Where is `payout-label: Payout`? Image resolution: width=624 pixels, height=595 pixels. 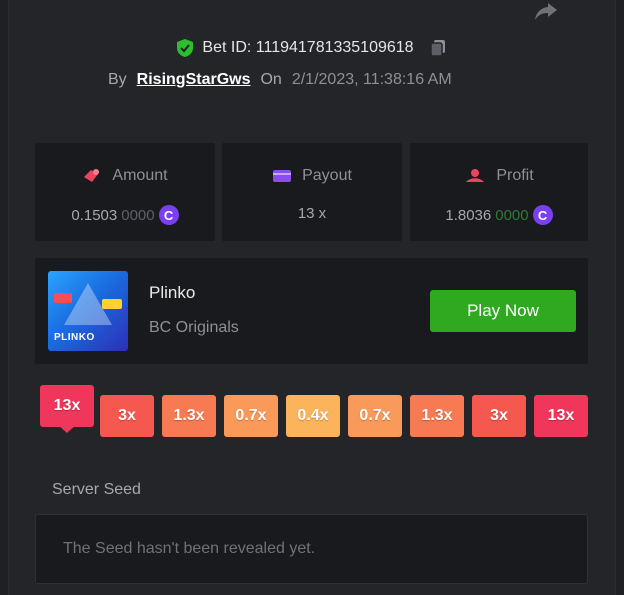
payout-label: Payout is located at coordinates (327, 175).